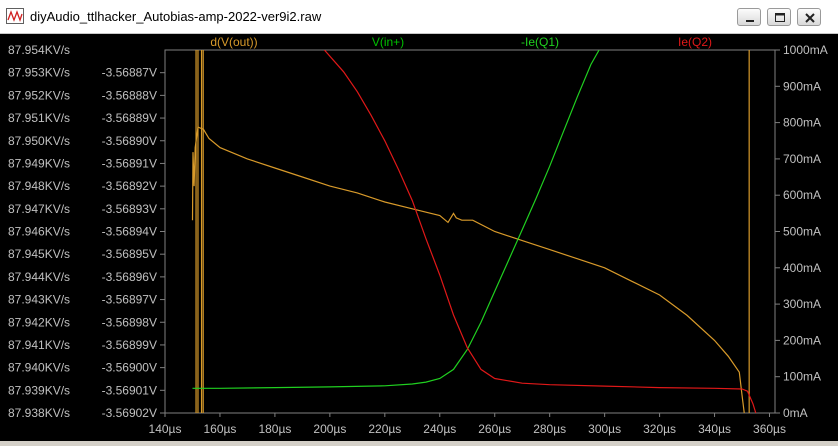 Image resolution: width=838 pixels, height=446 pixels. I want to click on left-axis-2-tick-label: -3.56895V, so click(129, 254).